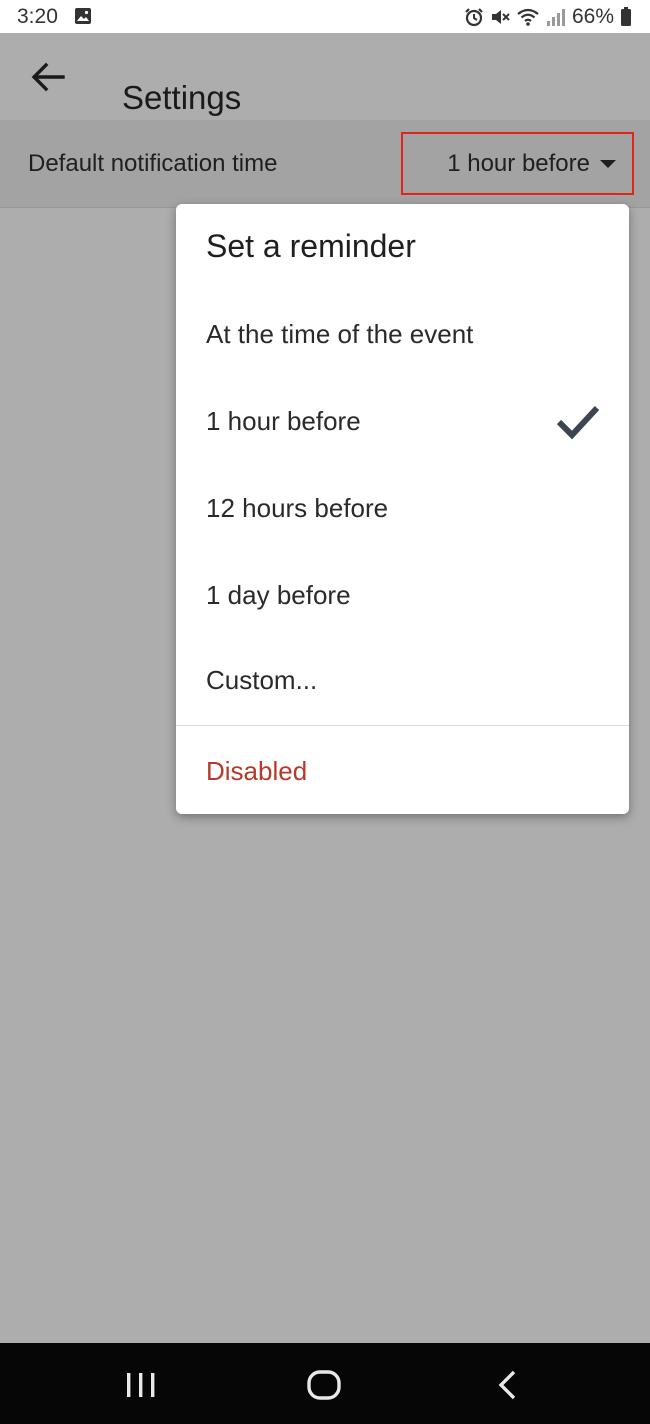 The image size is (650, 1424). Describe the element at coordinates (474, 17) in the screenshot. I see `alarm-icon` at that location.